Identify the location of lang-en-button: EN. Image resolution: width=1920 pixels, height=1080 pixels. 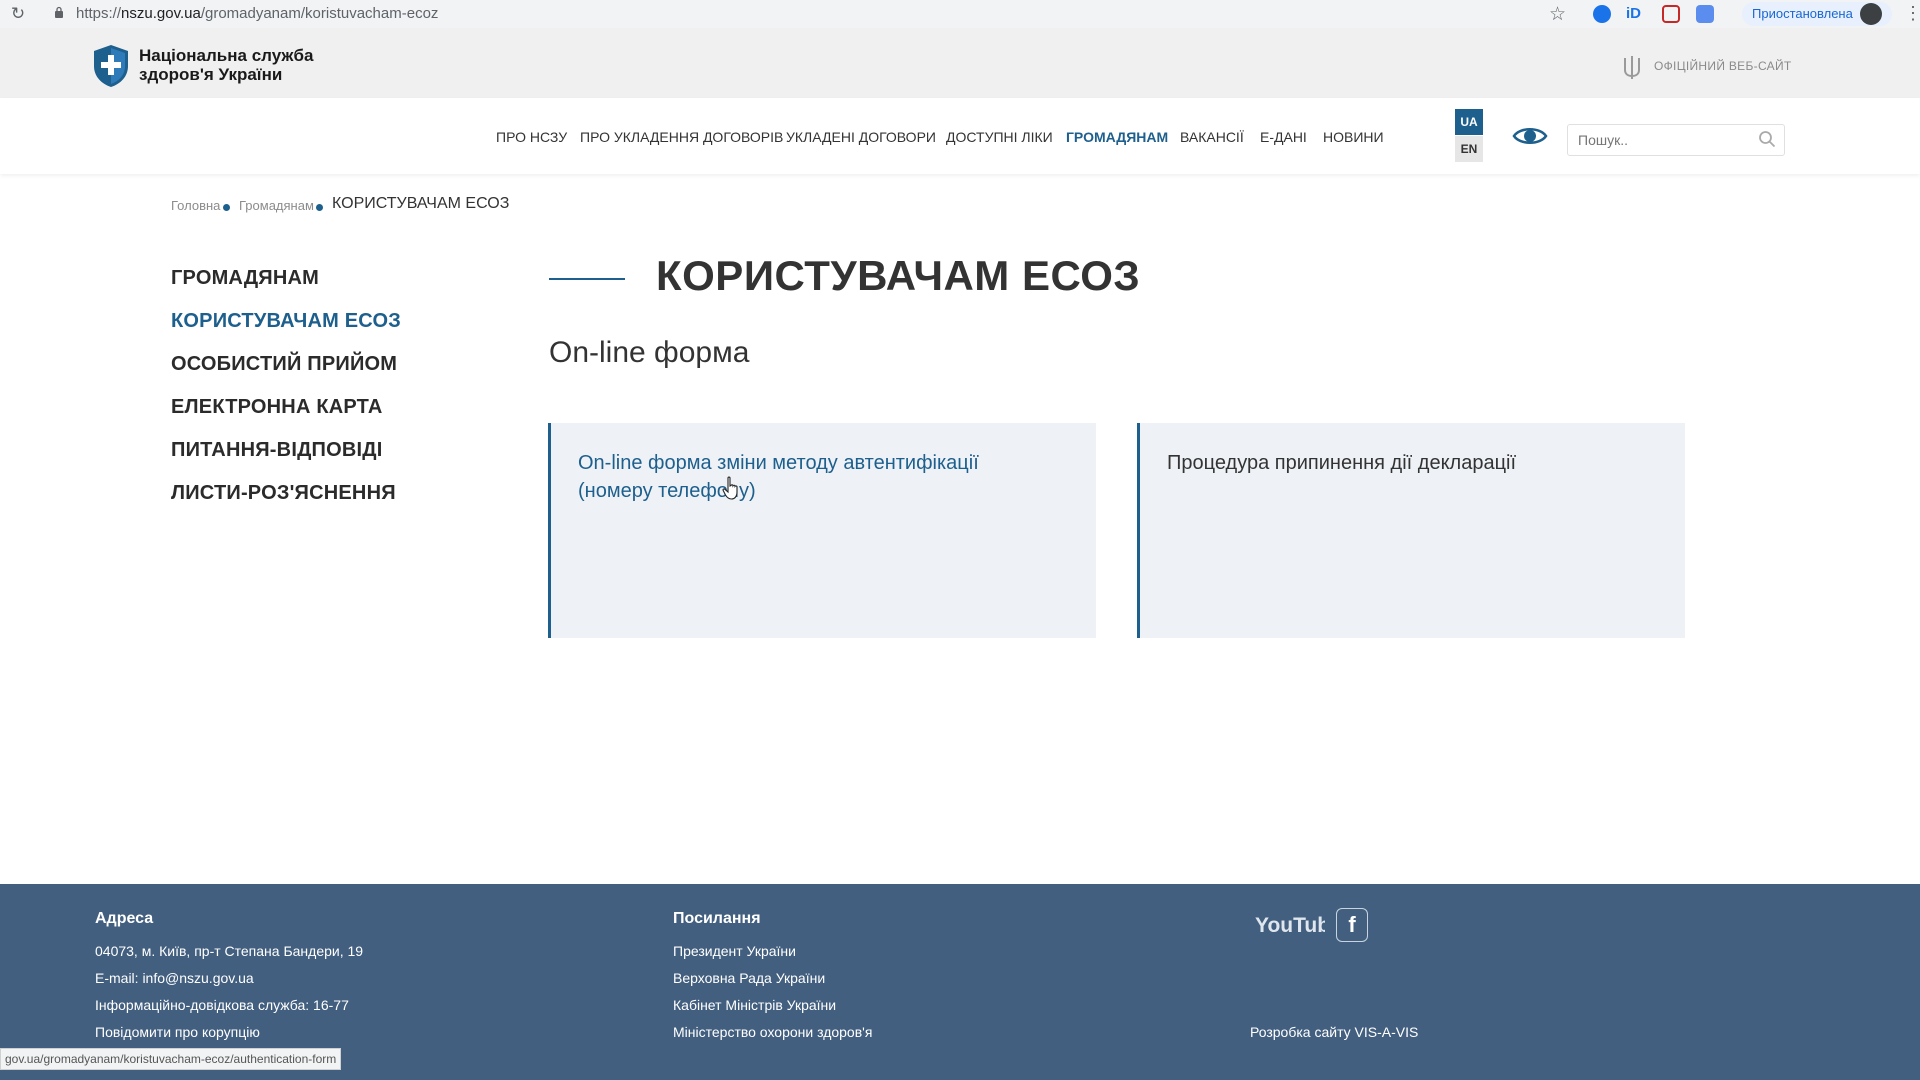
(1469, 149).